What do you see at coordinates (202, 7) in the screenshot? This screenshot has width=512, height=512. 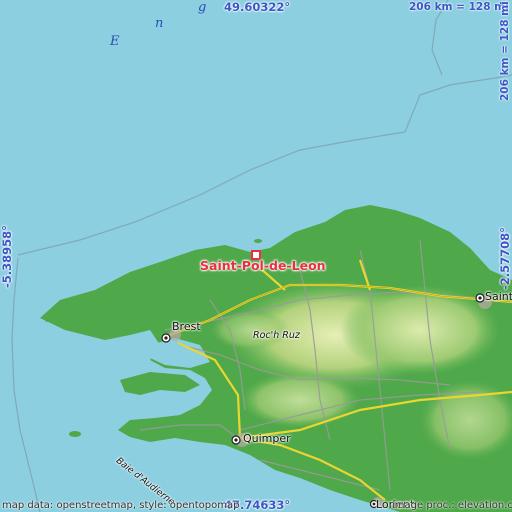 I see `sea-label-letter: g` at bounding box center [202, 7].